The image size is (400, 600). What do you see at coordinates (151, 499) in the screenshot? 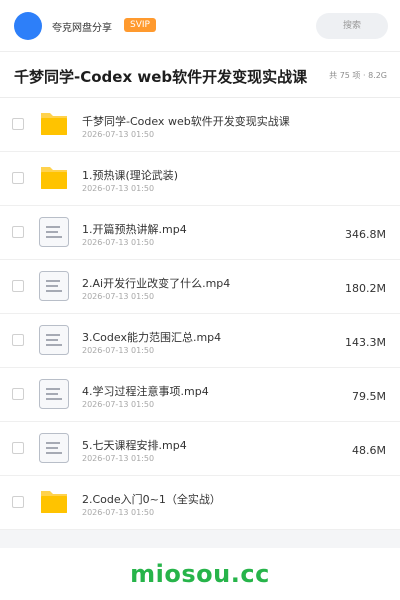
I see `file-name: 2.Code入门0~1（全实战）` at bounding box center [151, 499].